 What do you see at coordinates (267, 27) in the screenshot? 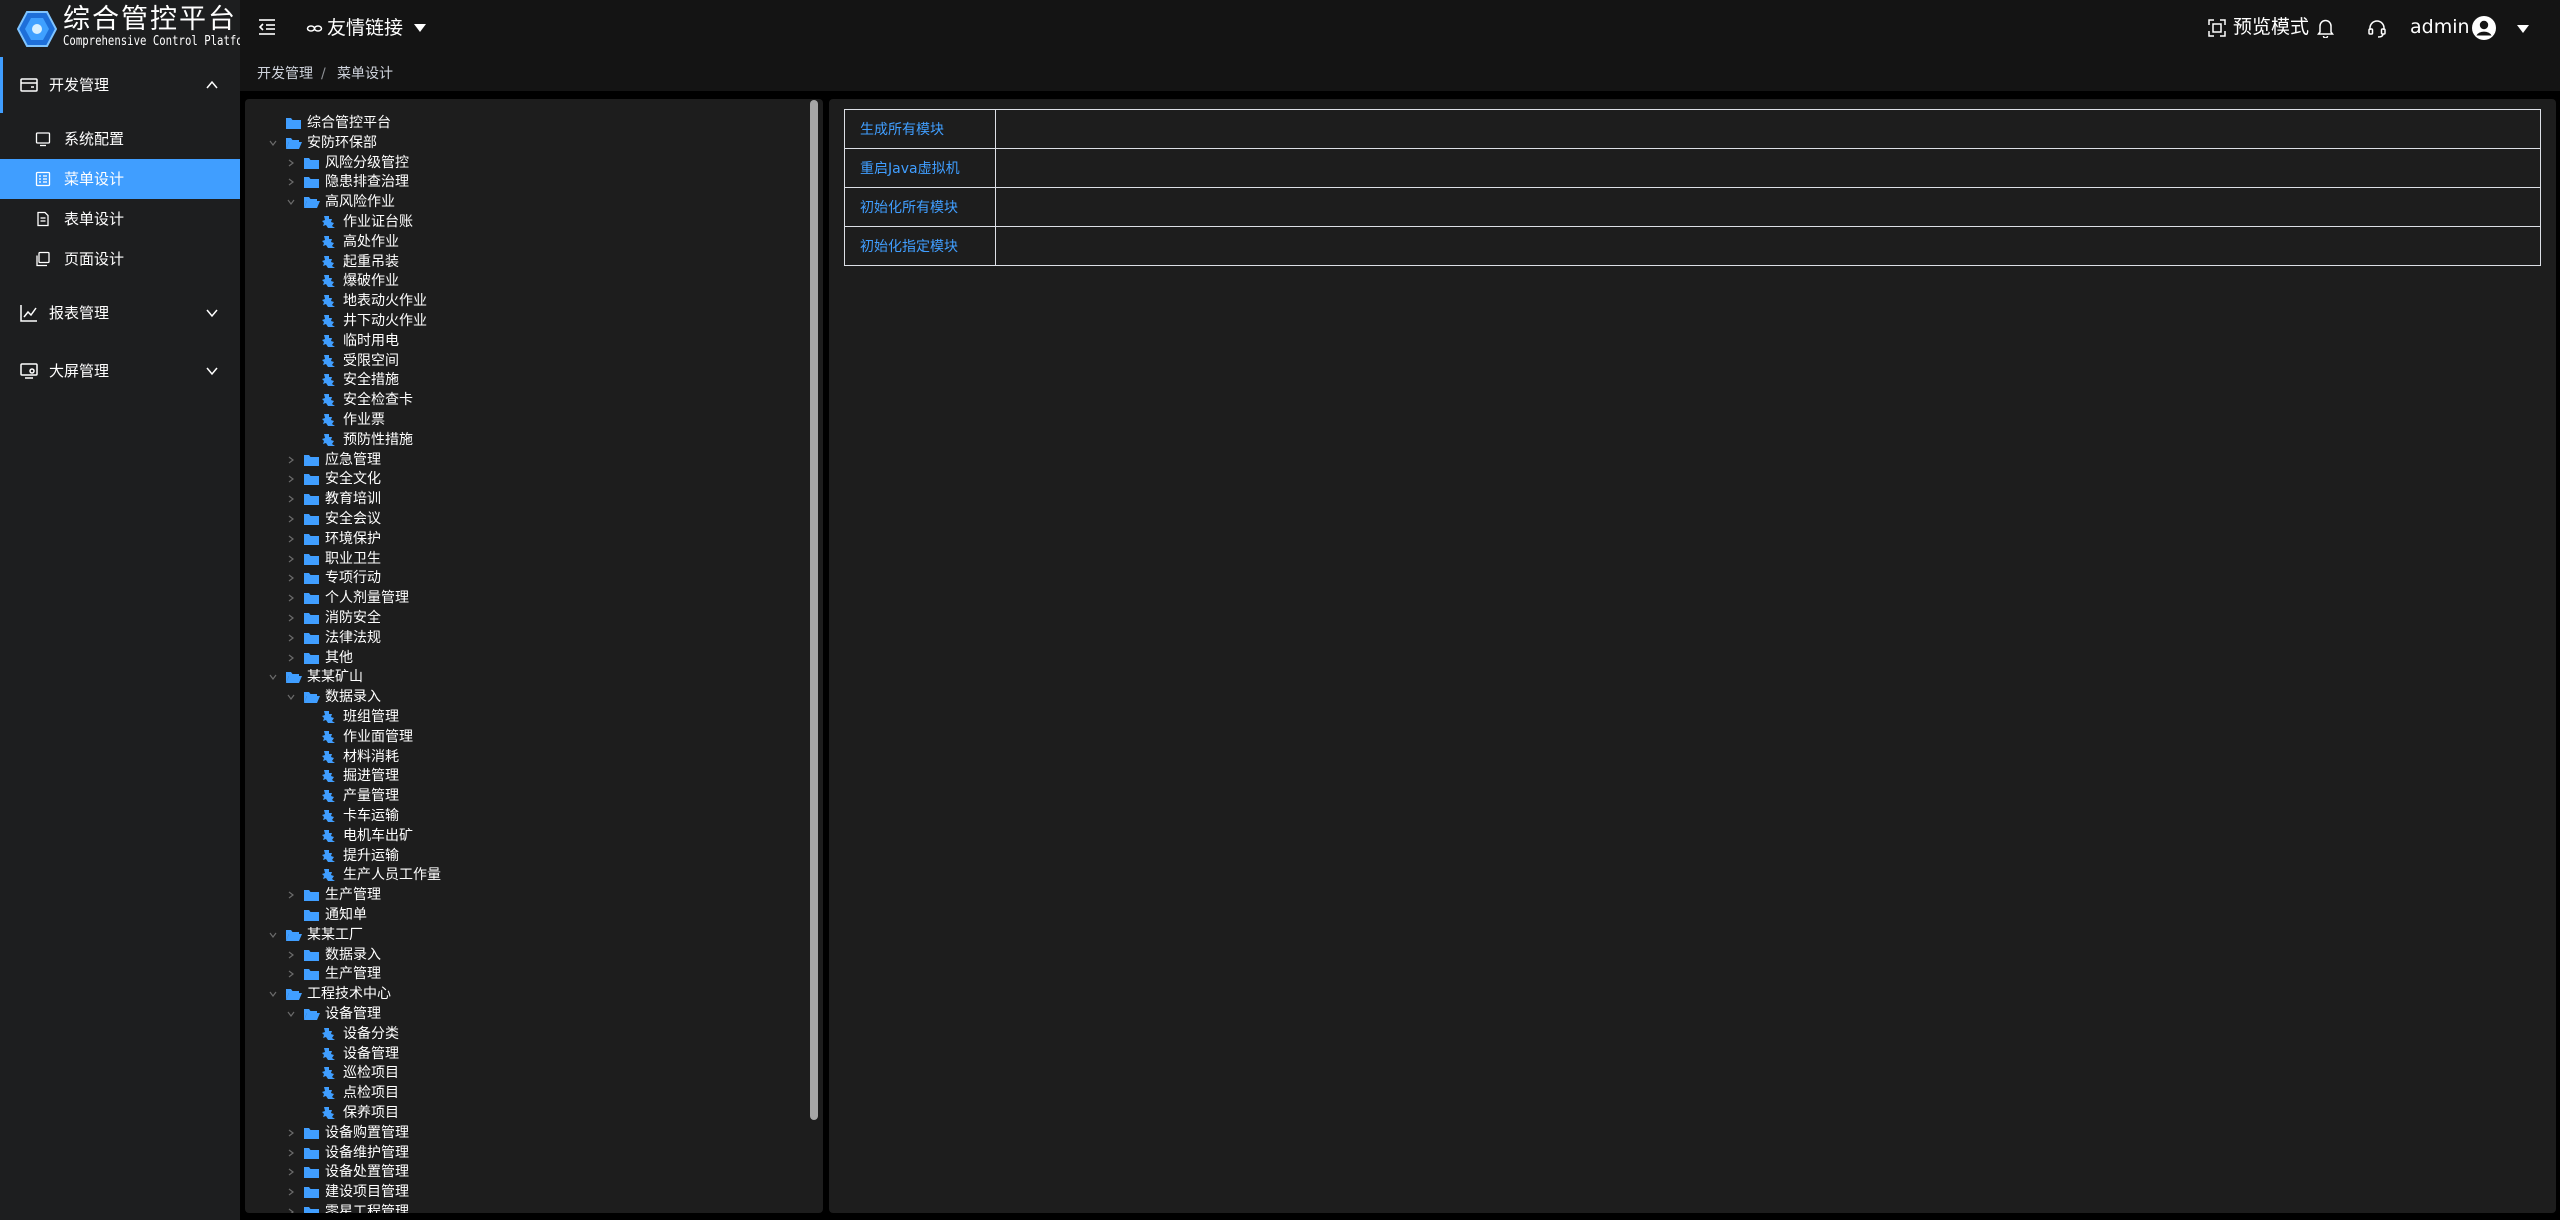
I see `collapse-sidebar-icon` at bounding box center [267, 27].